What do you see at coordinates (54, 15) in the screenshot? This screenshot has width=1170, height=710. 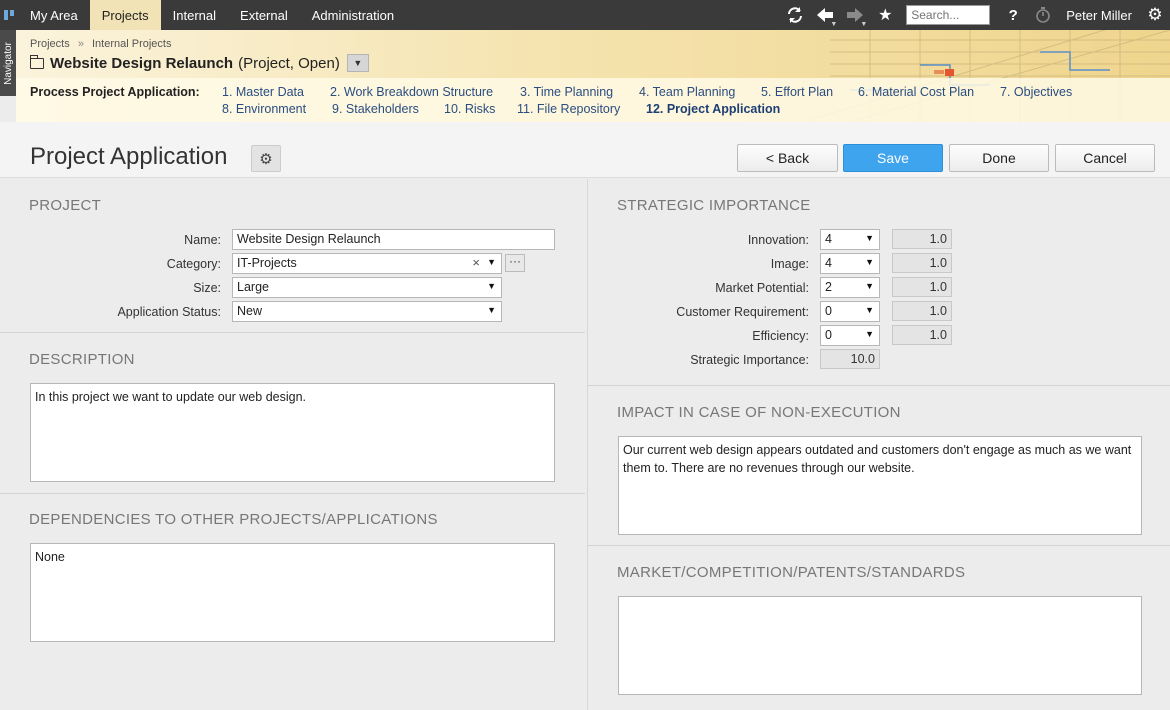 I see `nav-tab-my-area: My Area` at bounding box center [54, 15].